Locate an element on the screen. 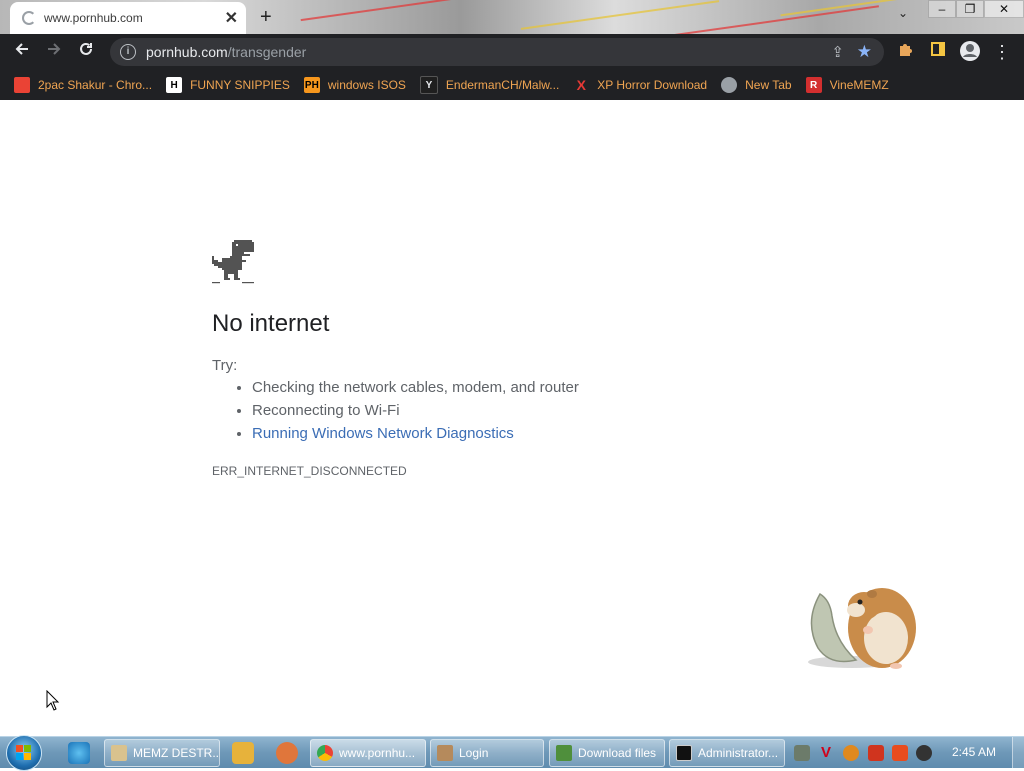 The height and width of the screenshot is (771, 1024). window-controls: – ❐ ✕ is located at coordinates (976, 9).